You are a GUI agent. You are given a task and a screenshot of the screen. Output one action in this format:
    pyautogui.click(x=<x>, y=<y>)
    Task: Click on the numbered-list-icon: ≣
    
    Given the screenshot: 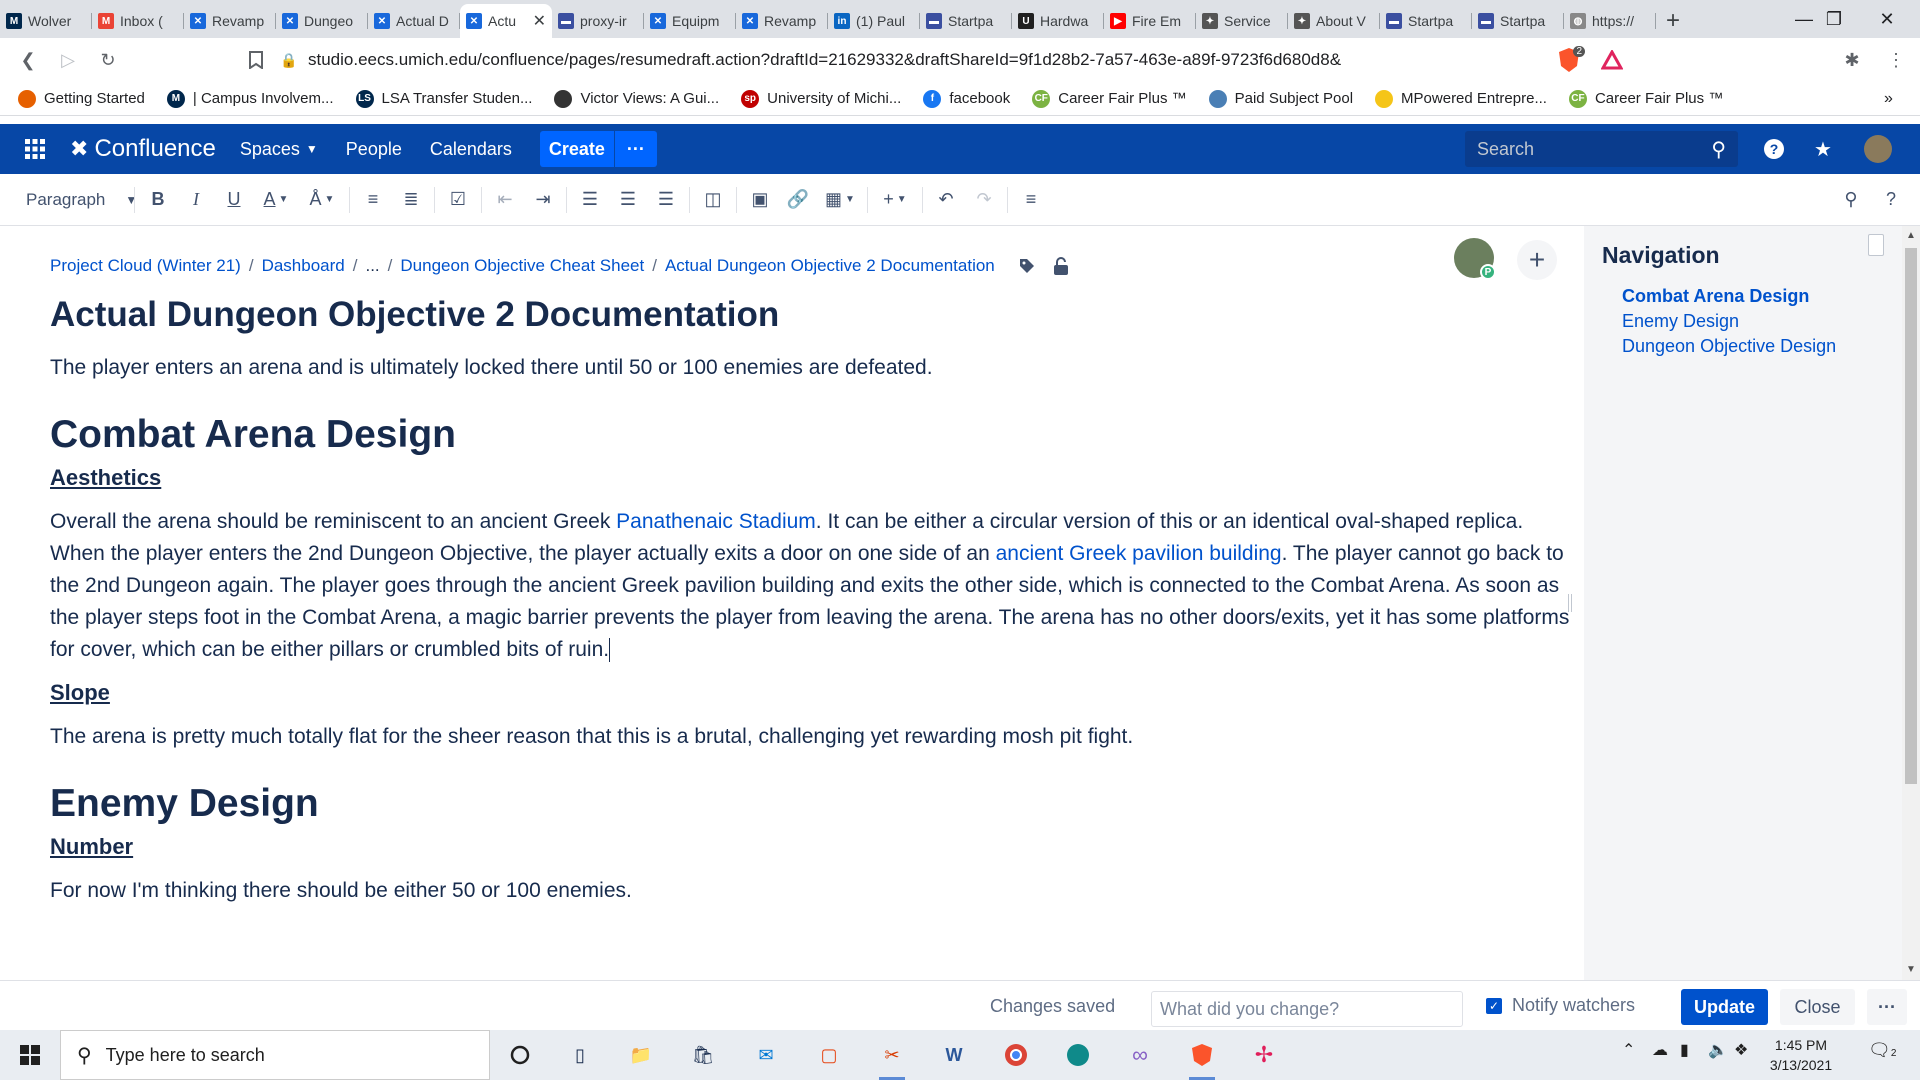 What is the action you would take?
    pyautogui.click(x=411, y=200)
    